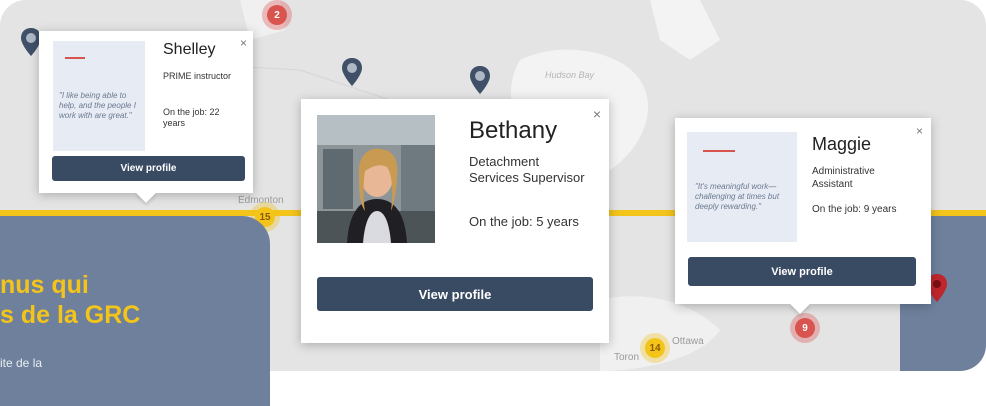 This screenshot has width=986, height=406. Describe the element at coordinates (44, 285) in the screenshot. I see `intro-title-line-1: nus qui` at that location.